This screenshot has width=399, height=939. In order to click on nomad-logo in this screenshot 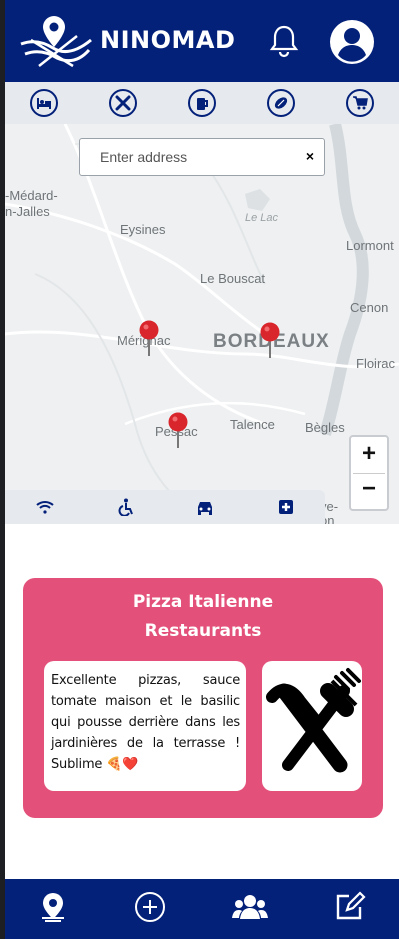, I will do `click(56, 42)`.